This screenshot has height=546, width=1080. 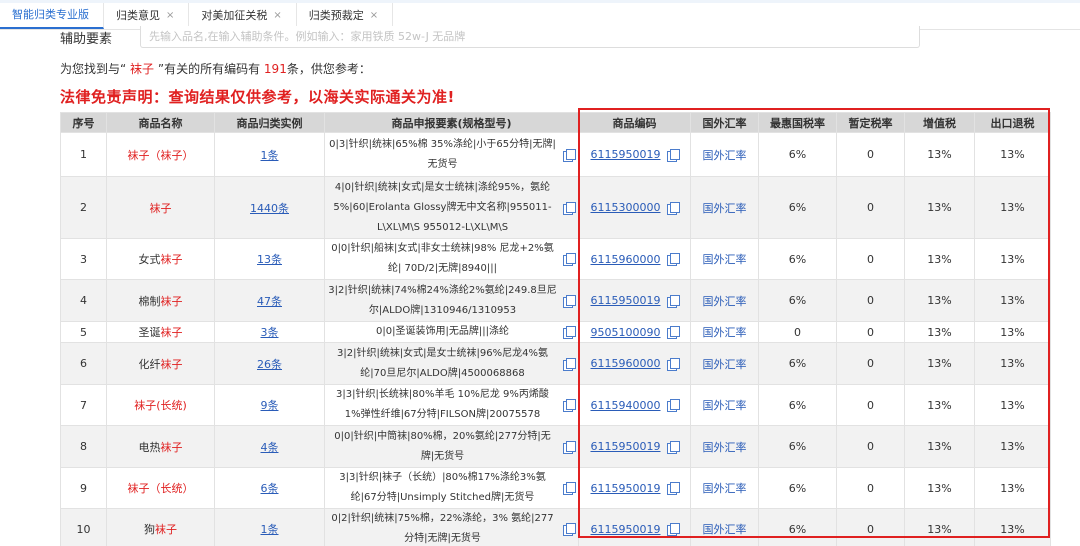 What do you see at coordinates (442, 446) in the screenshot?
I see `spec-text: 0|0|针织|中筒袜|80%棉，20%氨纶|277分特|无牌|无货号` at bounding box center [442, 446].